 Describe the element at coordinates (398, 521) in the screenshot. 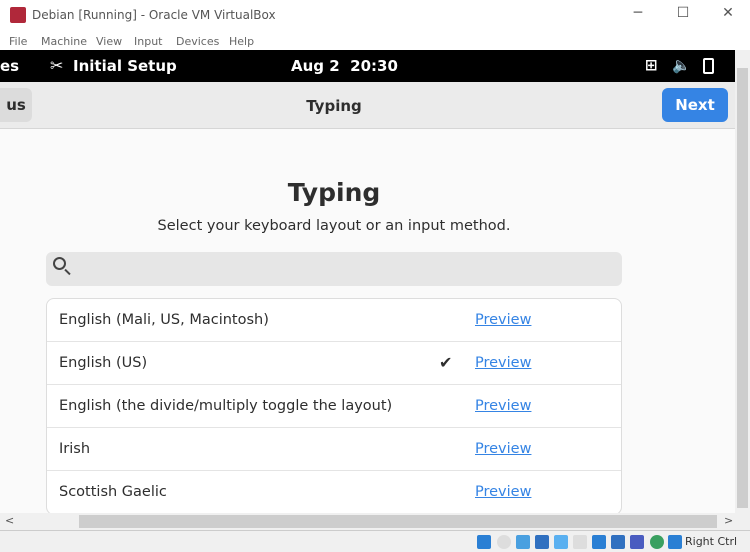

I see `horizontal-scroll-thumb` at that location.